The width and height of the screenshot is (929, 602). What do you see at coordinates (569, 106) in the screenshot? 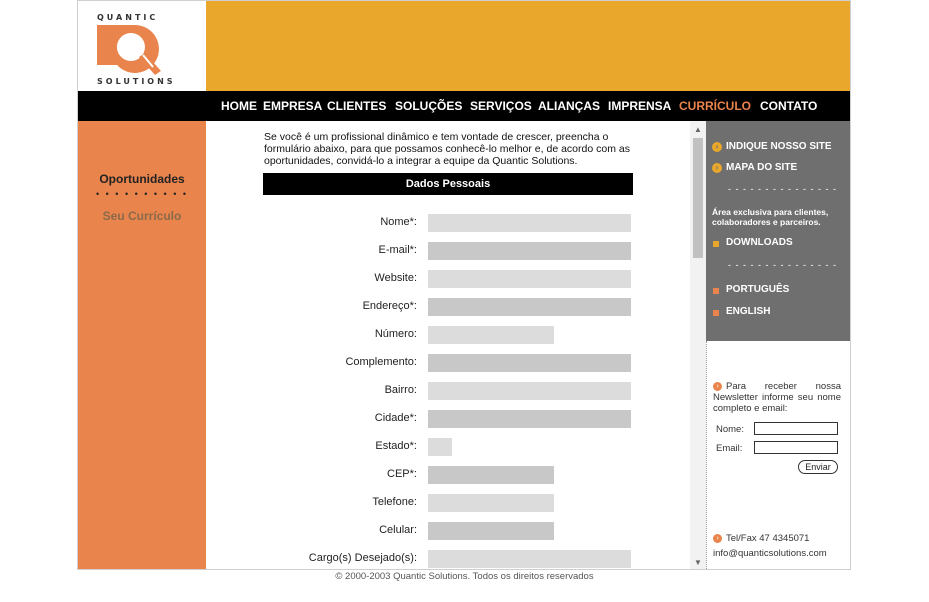
I see `nav-aliancas: ALIANÇAS` at bounding box center [569, 106].